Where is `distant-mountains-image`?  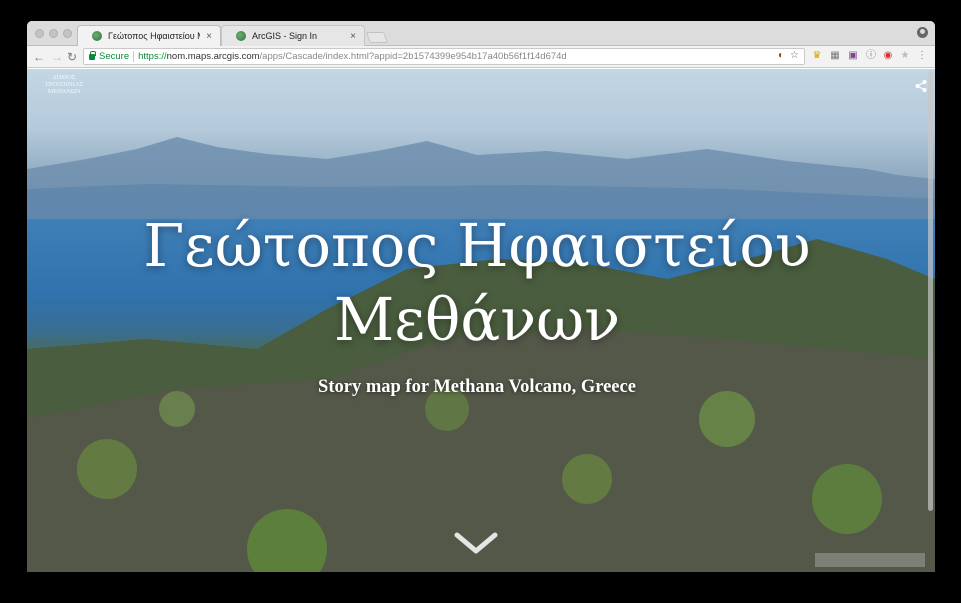
distant-mountains-image is located at coordinates (481, 178).